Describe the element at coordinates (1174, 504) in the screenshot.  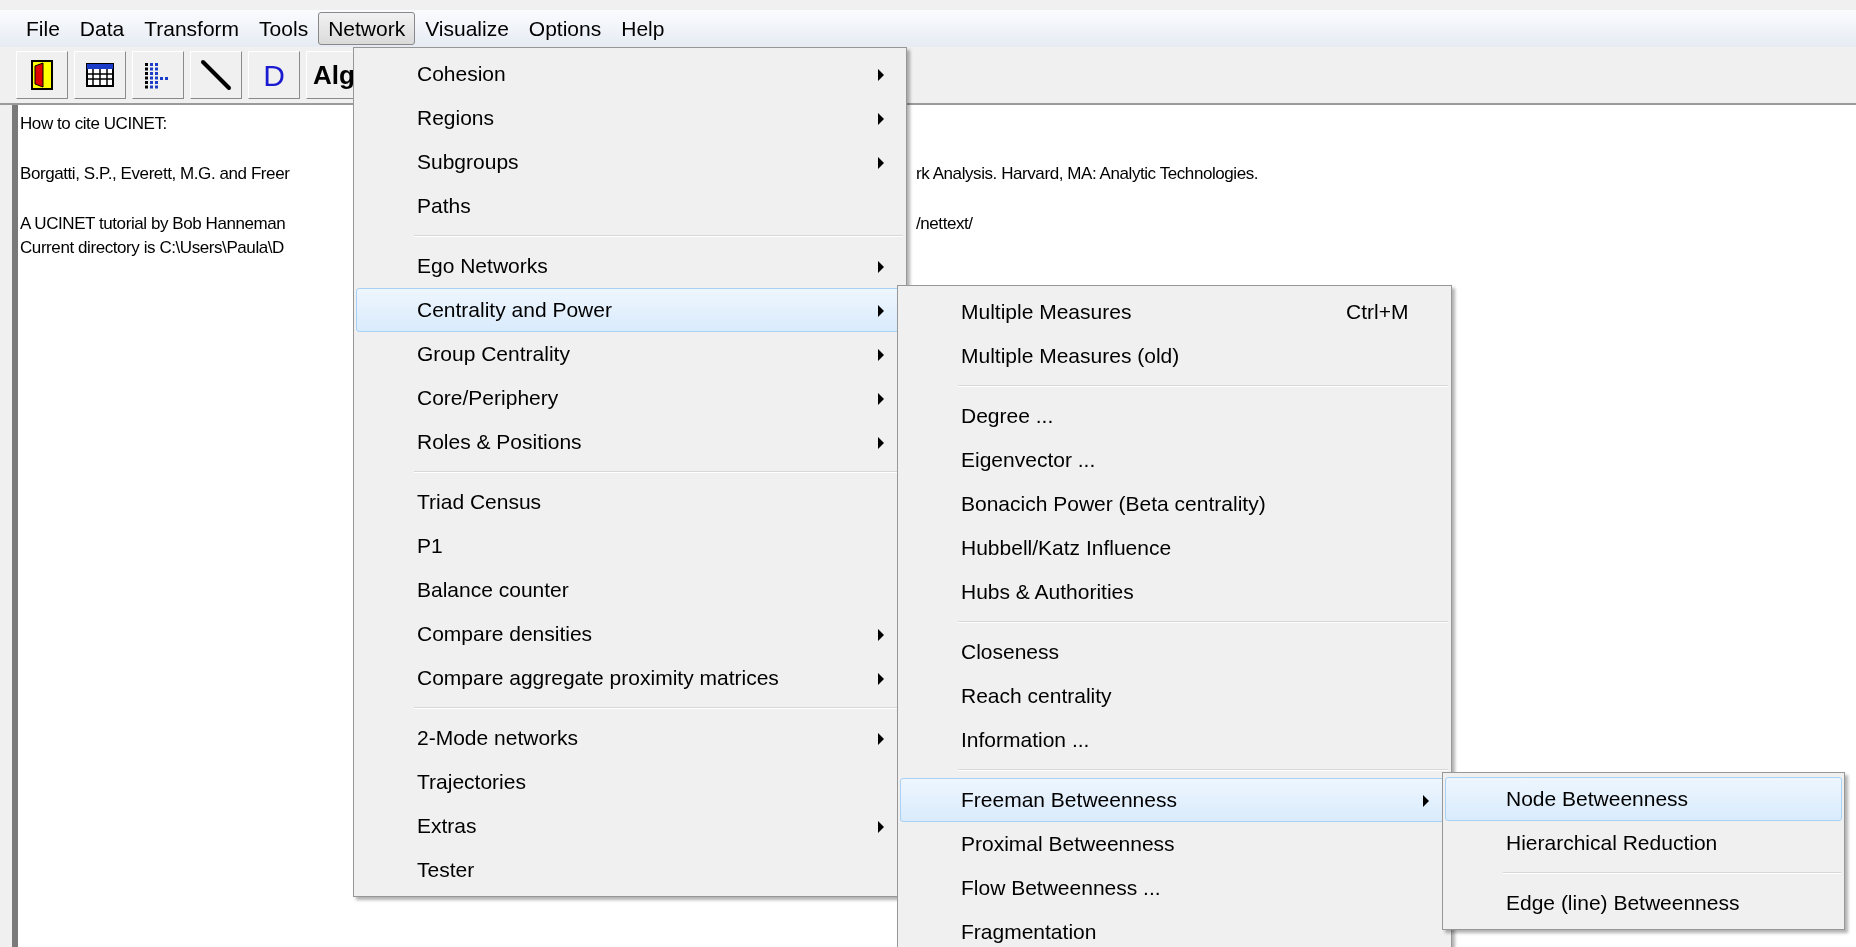
I see `menu-item: Bonacich Power (Beta centrality)` at that location.